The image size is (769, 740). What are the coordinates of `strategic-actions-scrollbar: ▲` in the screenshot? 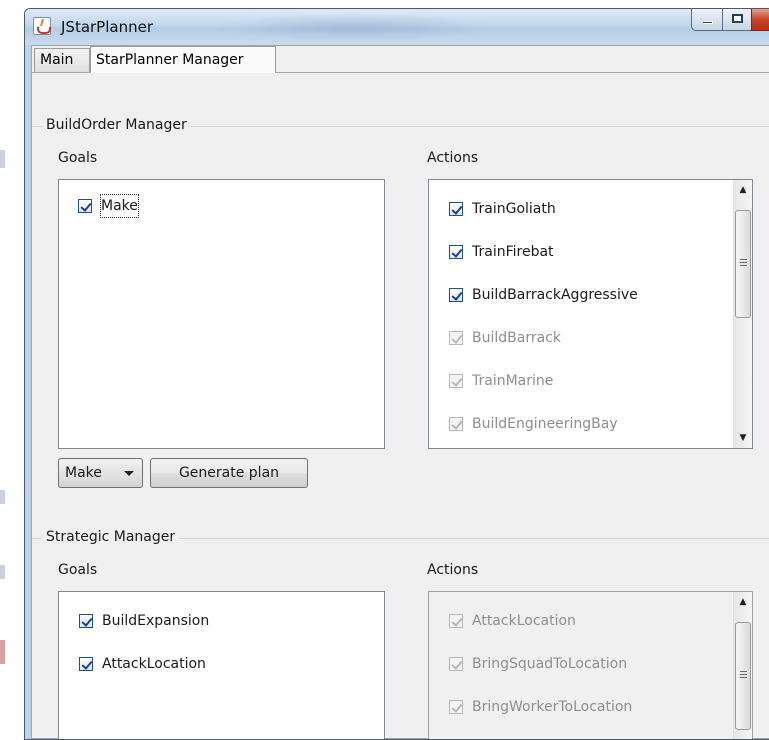 It's located at (742, 665).